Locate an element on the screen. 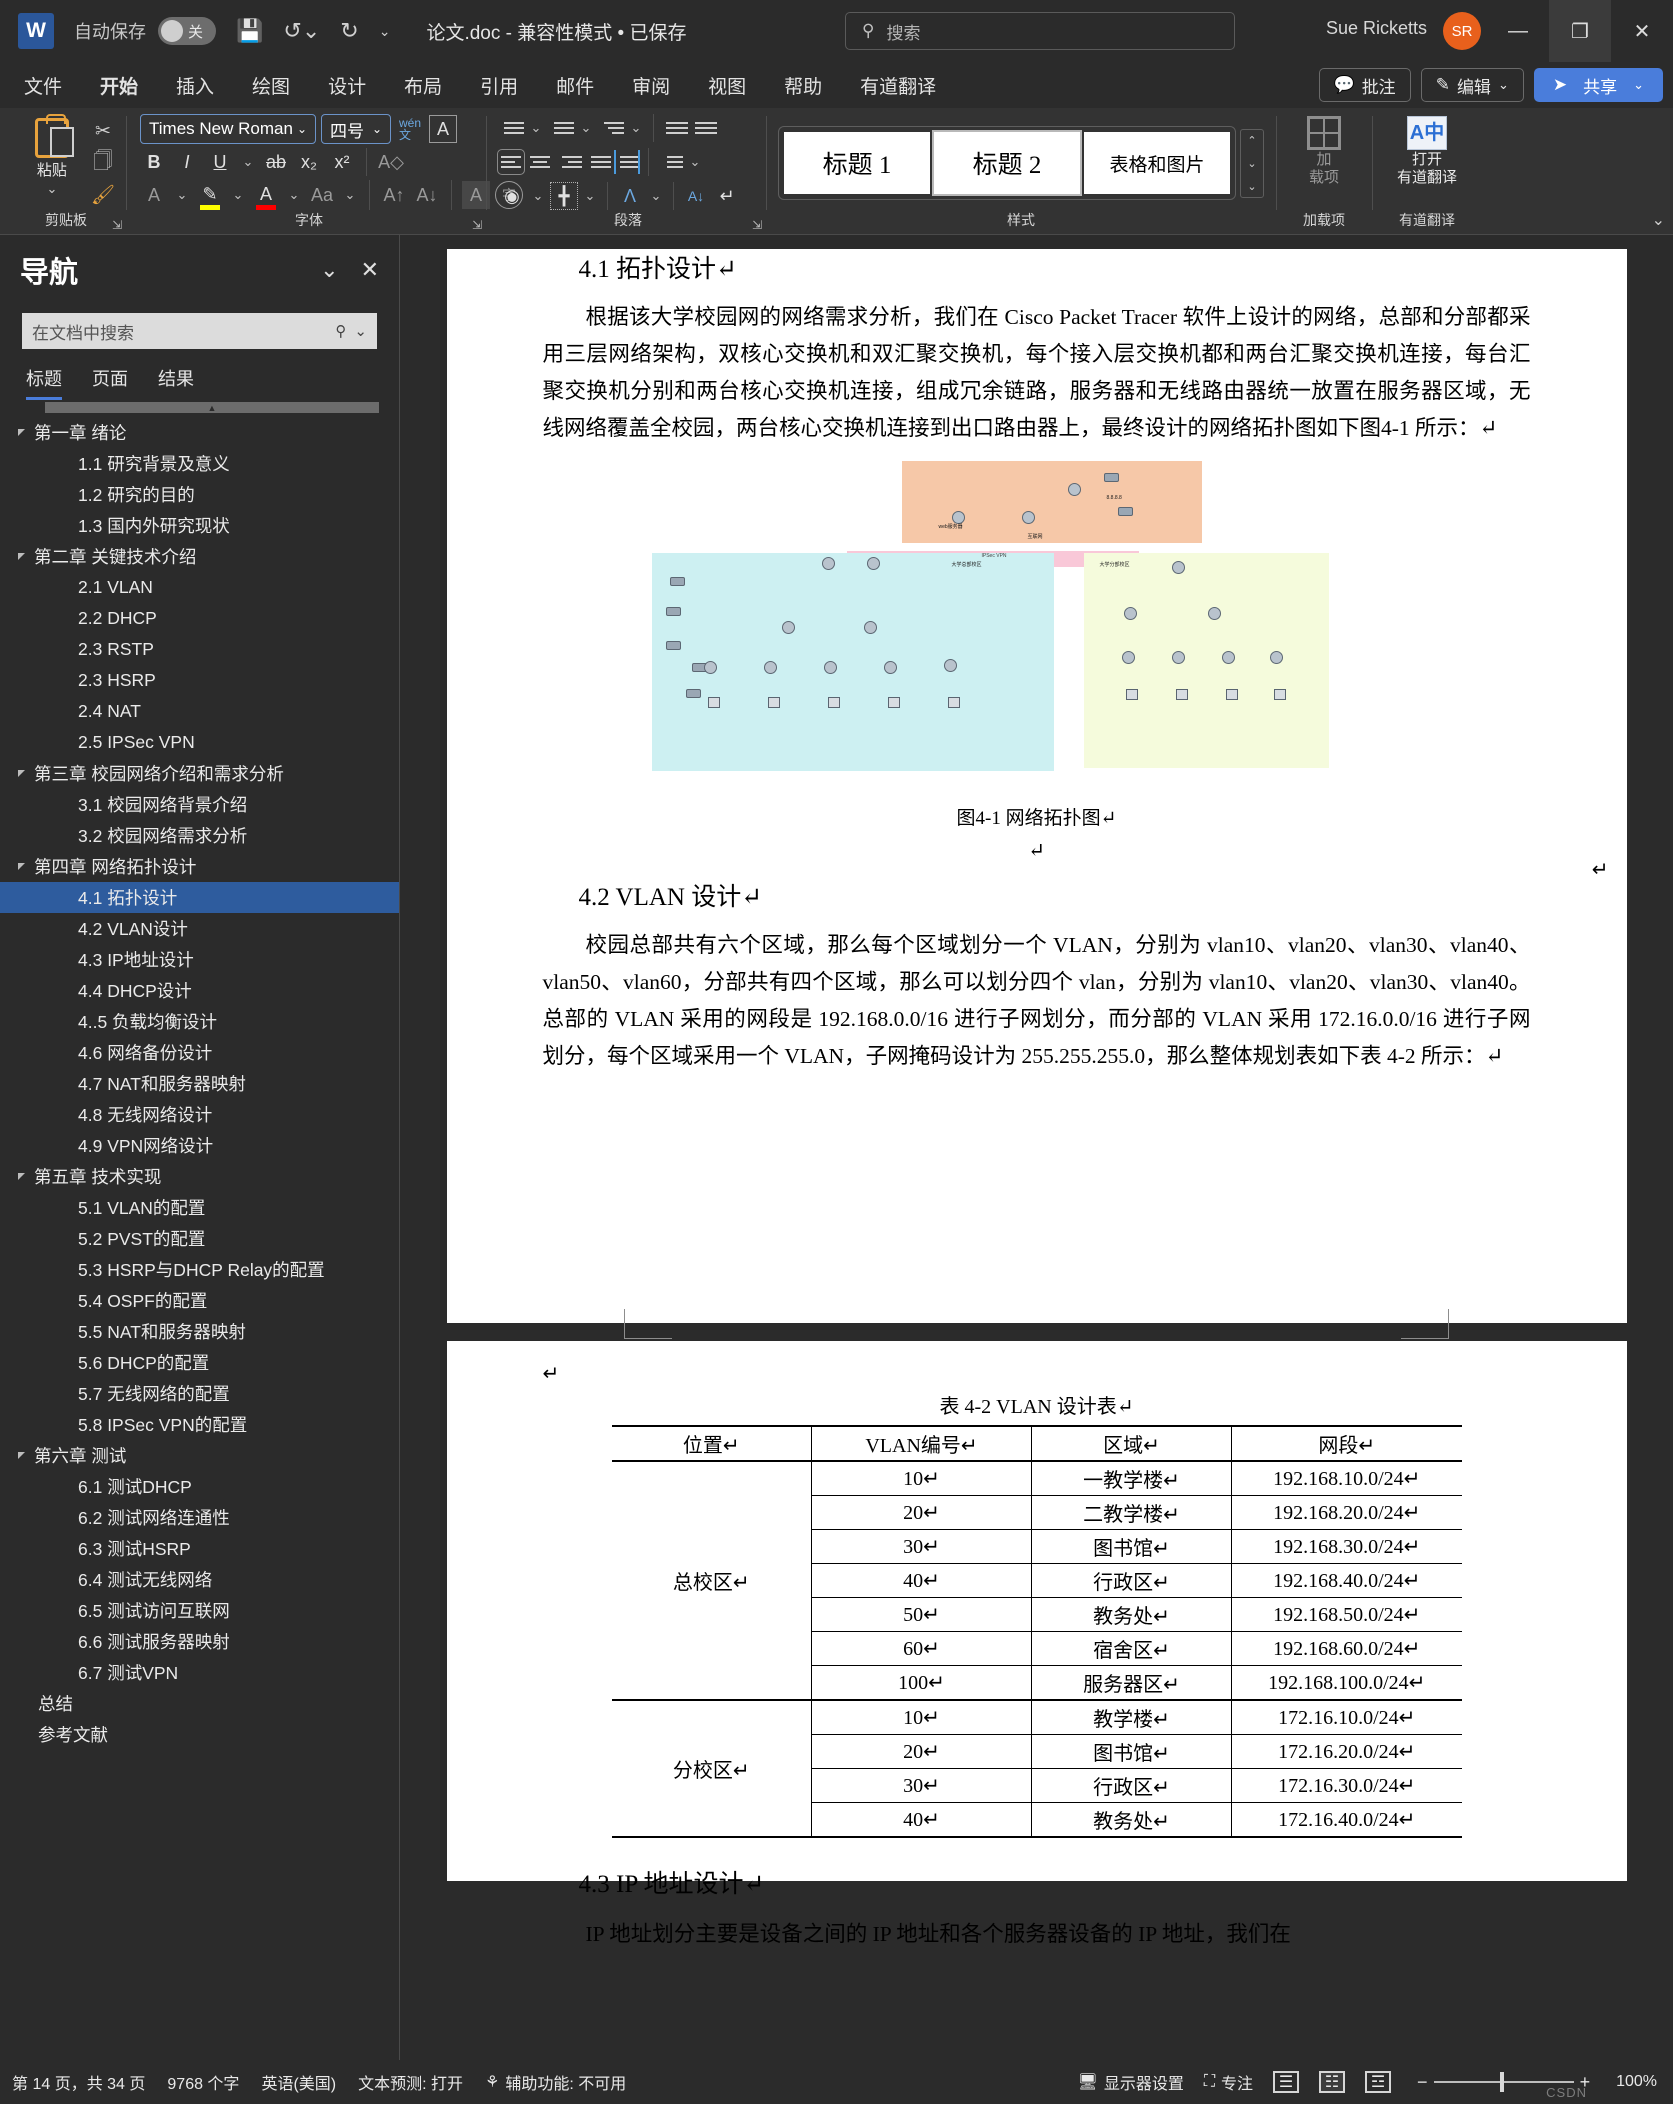 The width and height of the screenshot is (1673, 2104). nav-item: 2.2 DHCP is located at coordinates (199, 618).